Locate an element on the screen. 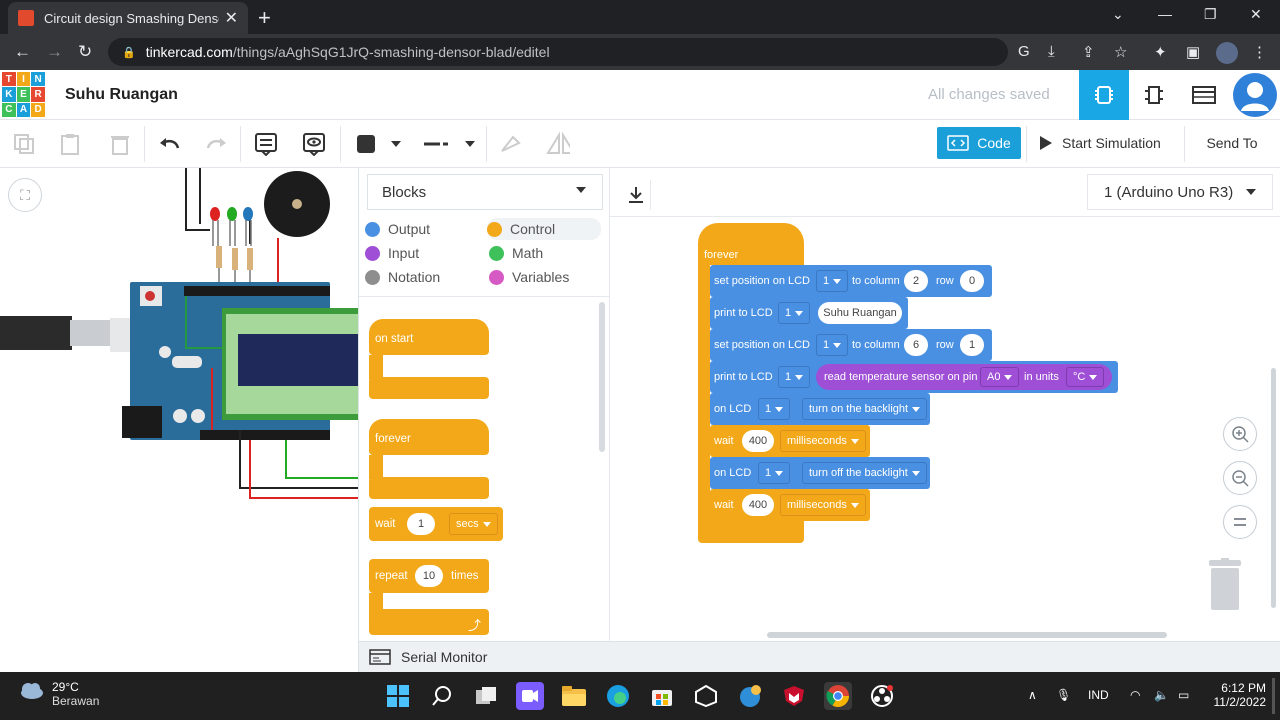 The height and width of the screenshot is (720, 1280). trash-icon is located at coordinates (1225, 585).